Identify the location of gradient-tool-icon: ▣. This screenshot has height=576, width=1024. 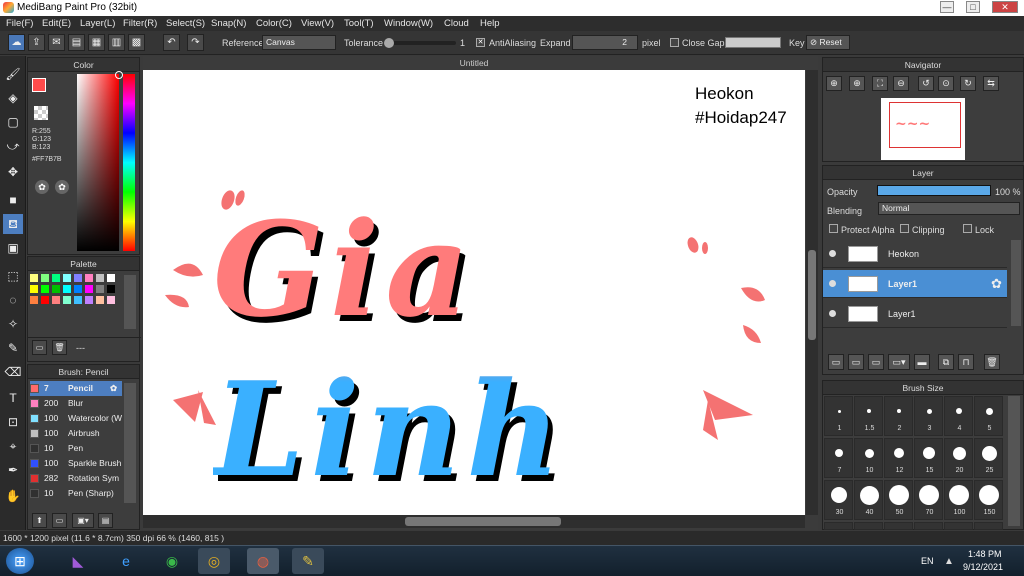
(13, 248).